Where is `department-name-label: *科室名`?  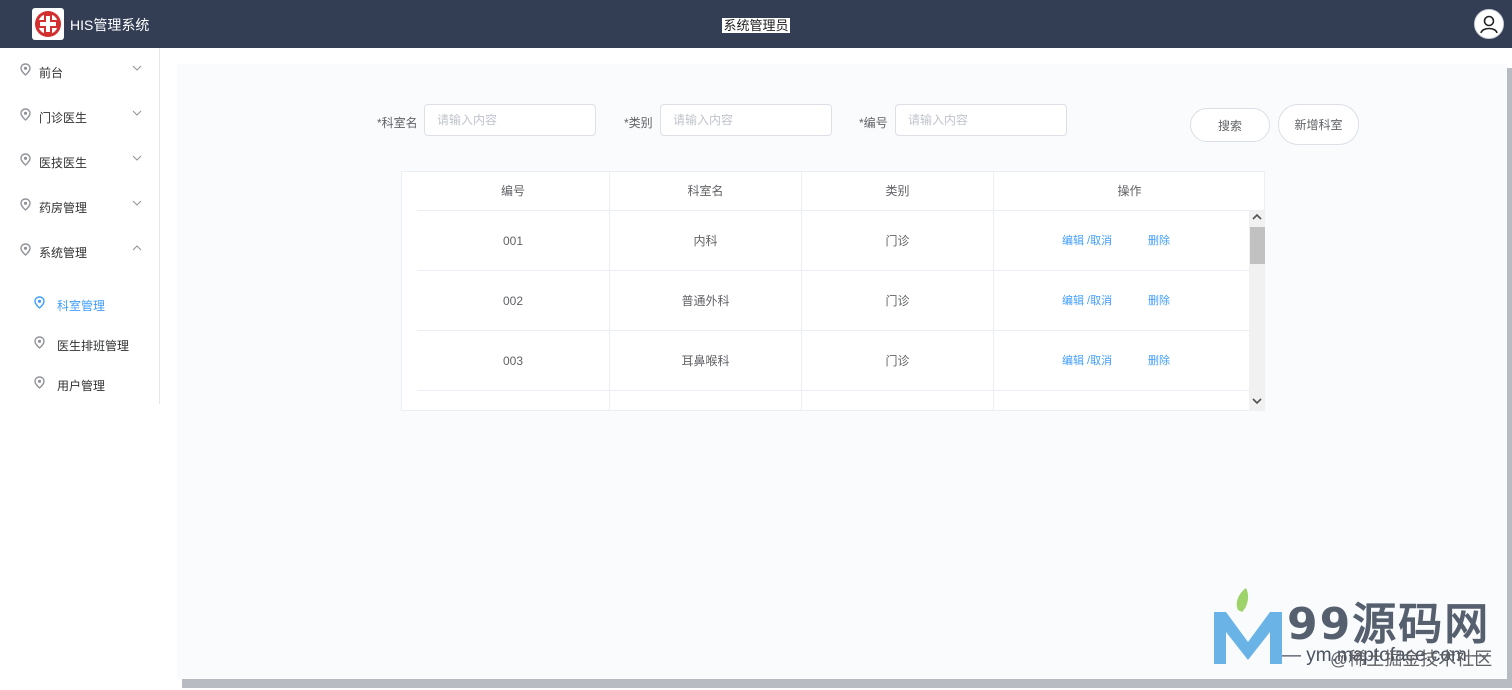 department-name-label: *科室名 is located at coordinates (397, 123).